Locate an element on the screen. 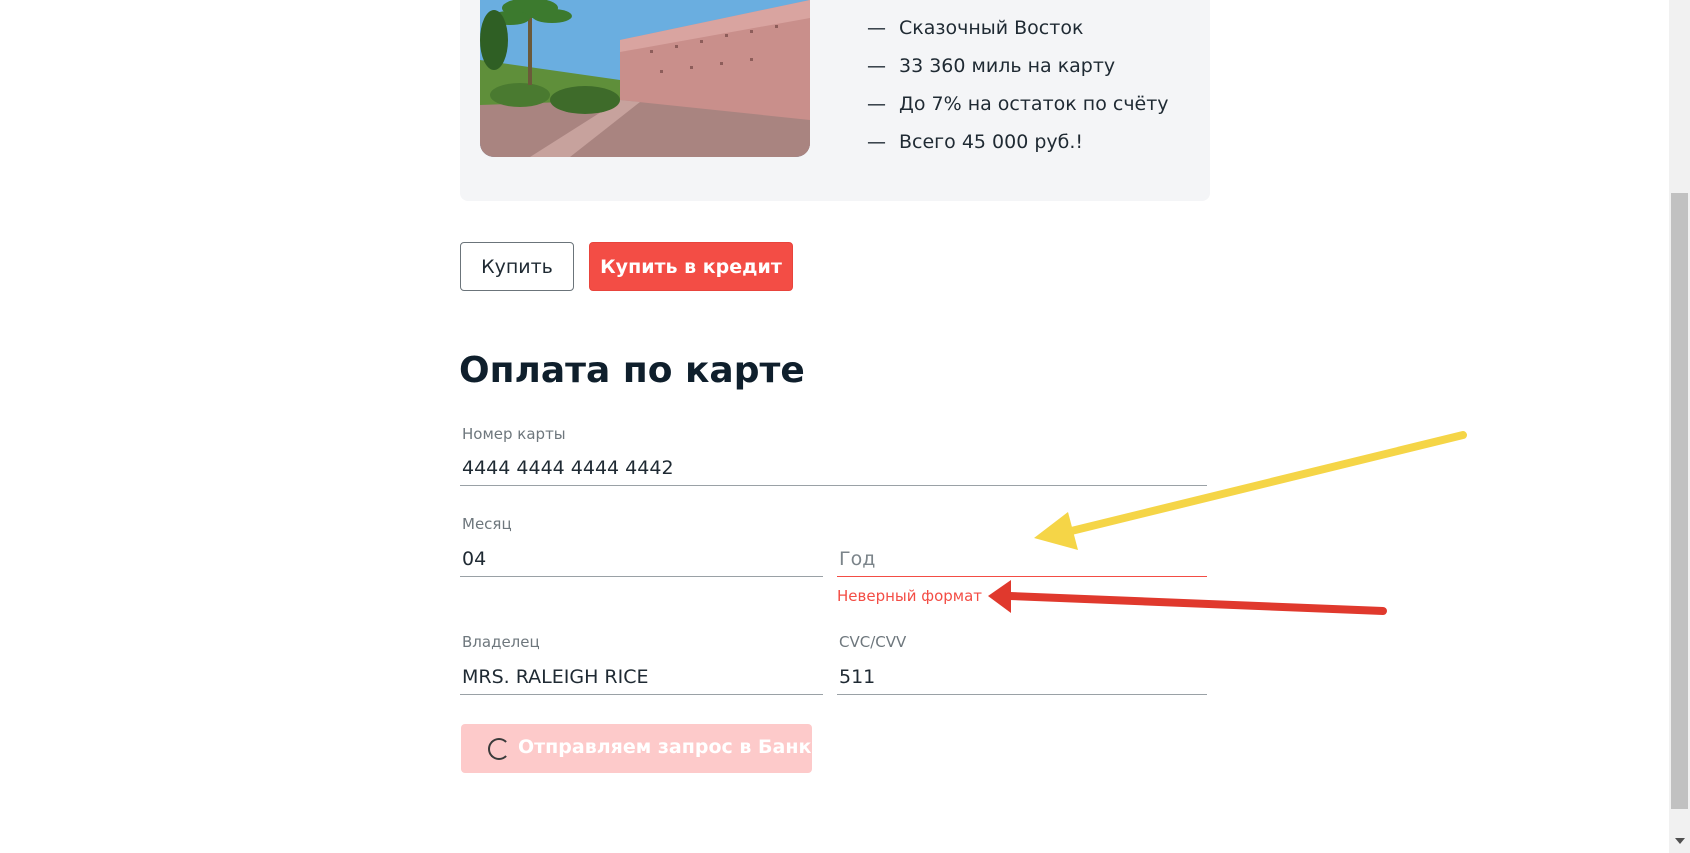  owner-field: Владелец is located at coordinates (641, 664).